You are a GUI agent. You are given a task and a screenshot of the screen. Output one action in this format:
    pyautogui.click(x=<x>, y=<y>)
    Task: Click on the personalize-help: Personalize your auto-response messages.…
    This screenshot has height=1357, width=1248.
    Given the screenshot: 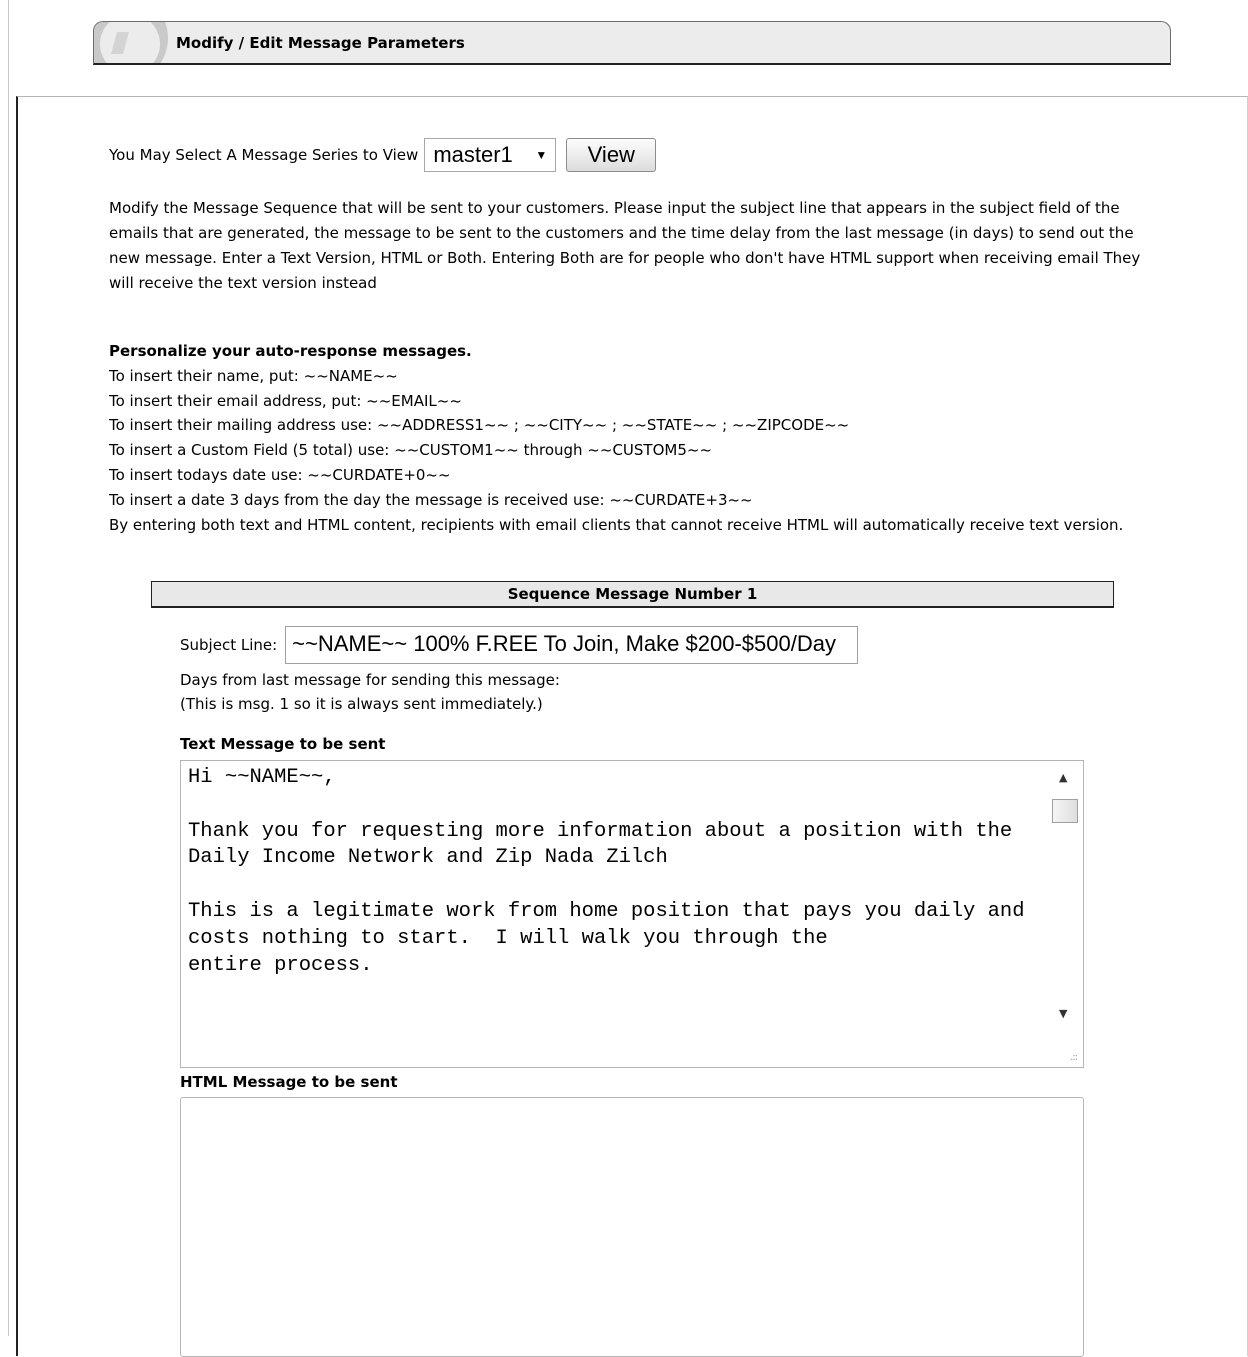 What is the action you would take?
    pyautogui.click(x=634, y=438)
    